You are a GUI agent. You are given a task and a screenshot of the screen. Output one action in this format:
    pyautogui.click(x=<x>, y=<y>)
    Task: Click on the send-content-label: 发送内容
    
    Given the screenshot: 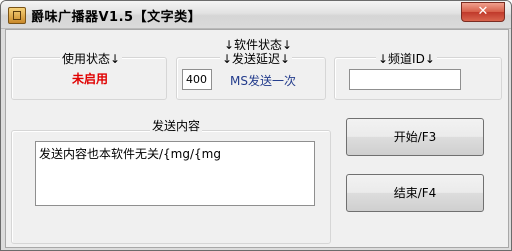 What is the action you would take?
    pyautogui.click(x=176, y=125)
    